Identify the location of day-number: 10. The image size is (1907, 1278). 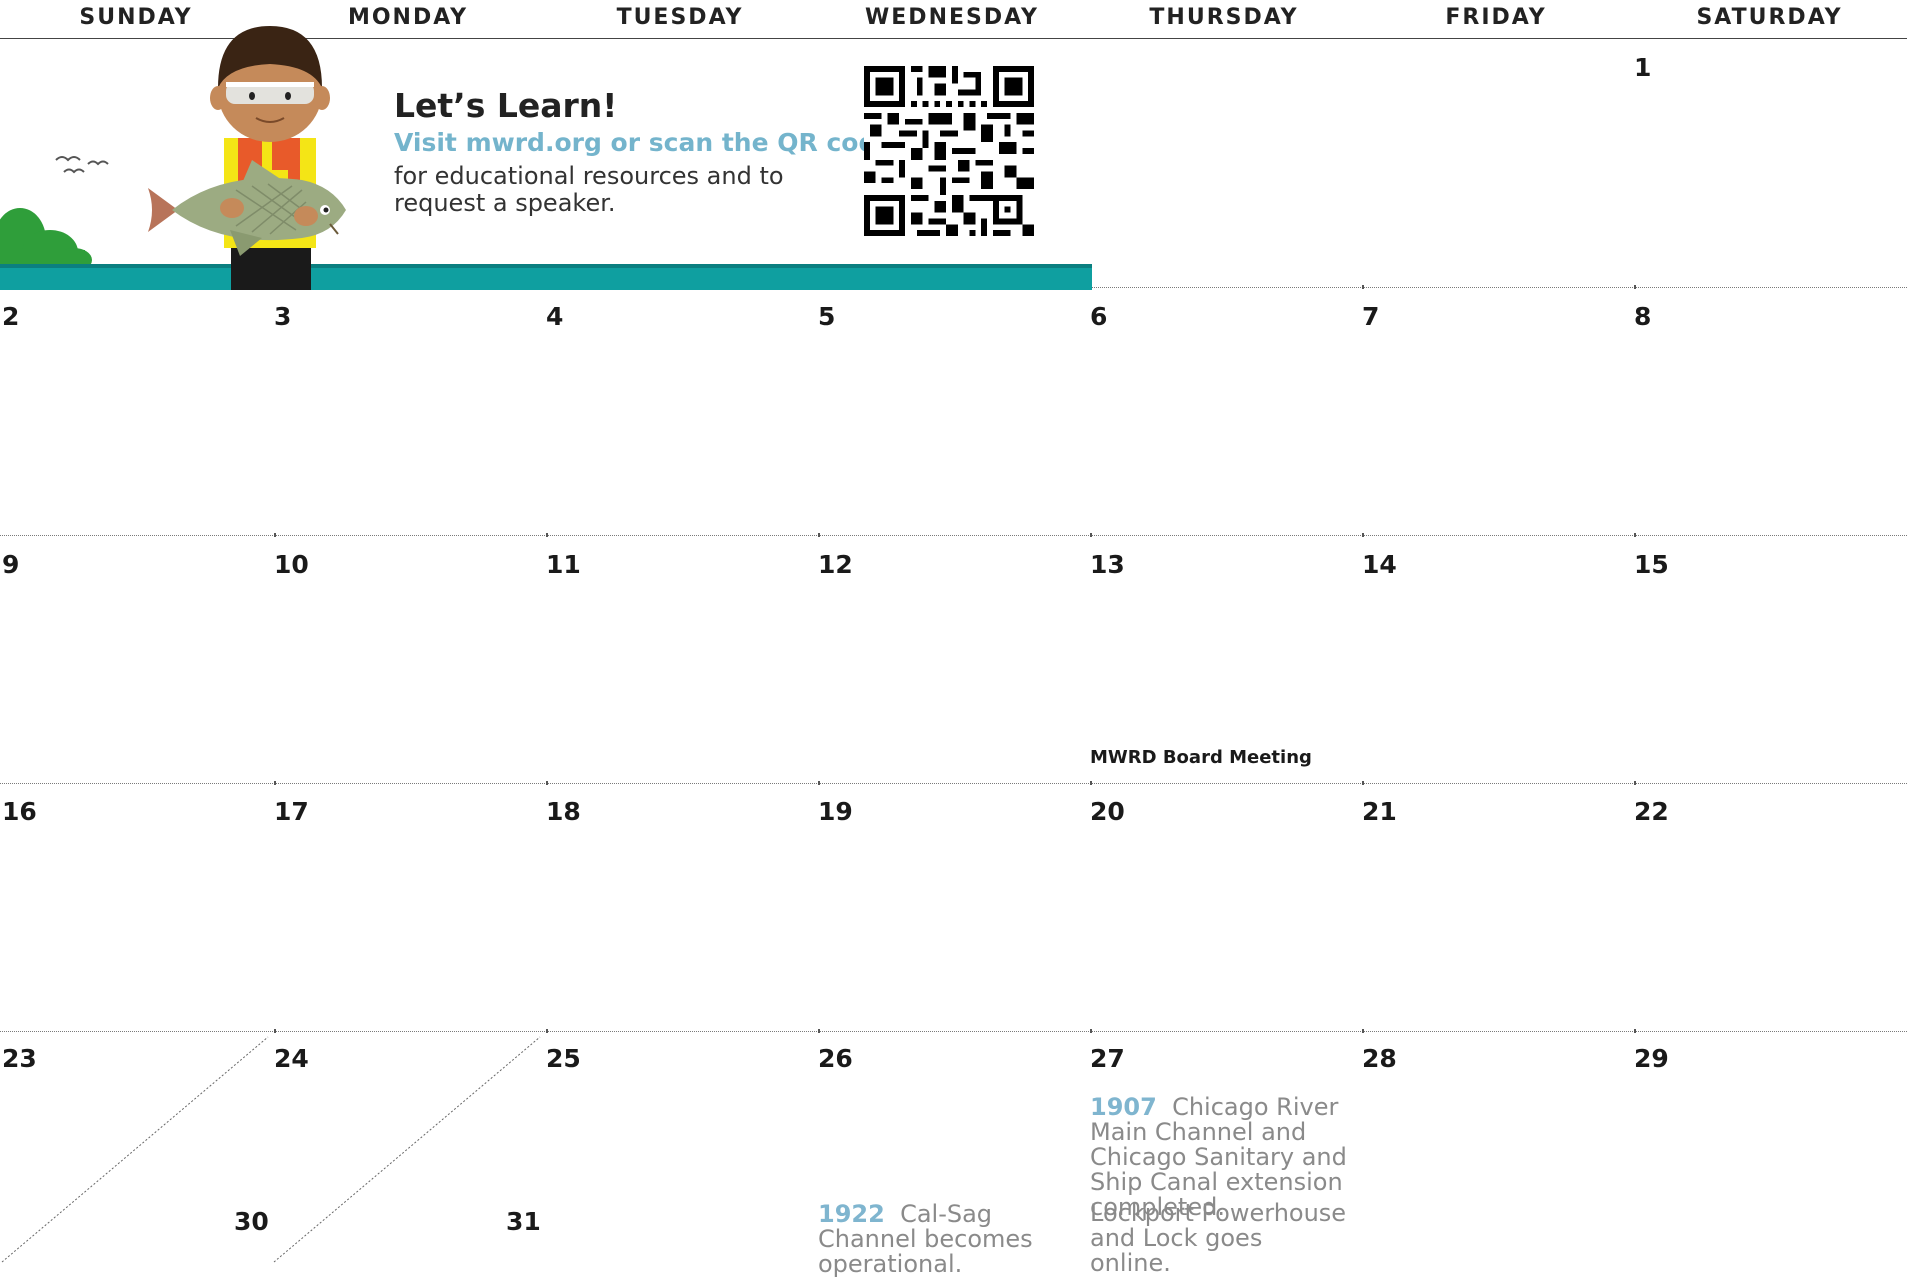
(291, 564).